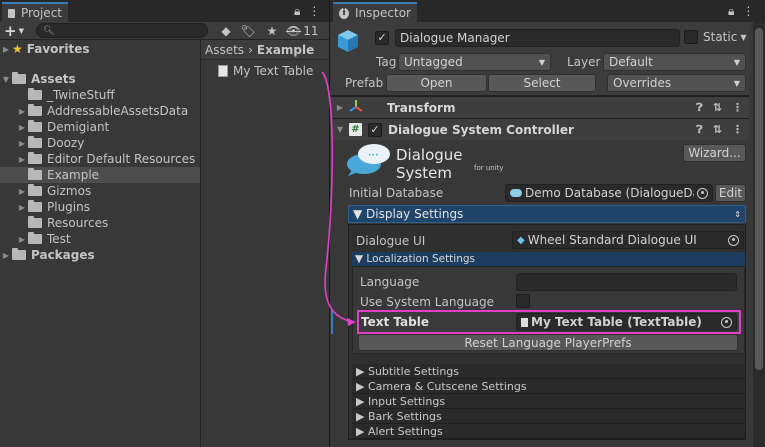 The width and height of the screenshot is (765, 447). I want to click on prefab-overrides-dropdown: Overrides ▼, so click(676, 83).